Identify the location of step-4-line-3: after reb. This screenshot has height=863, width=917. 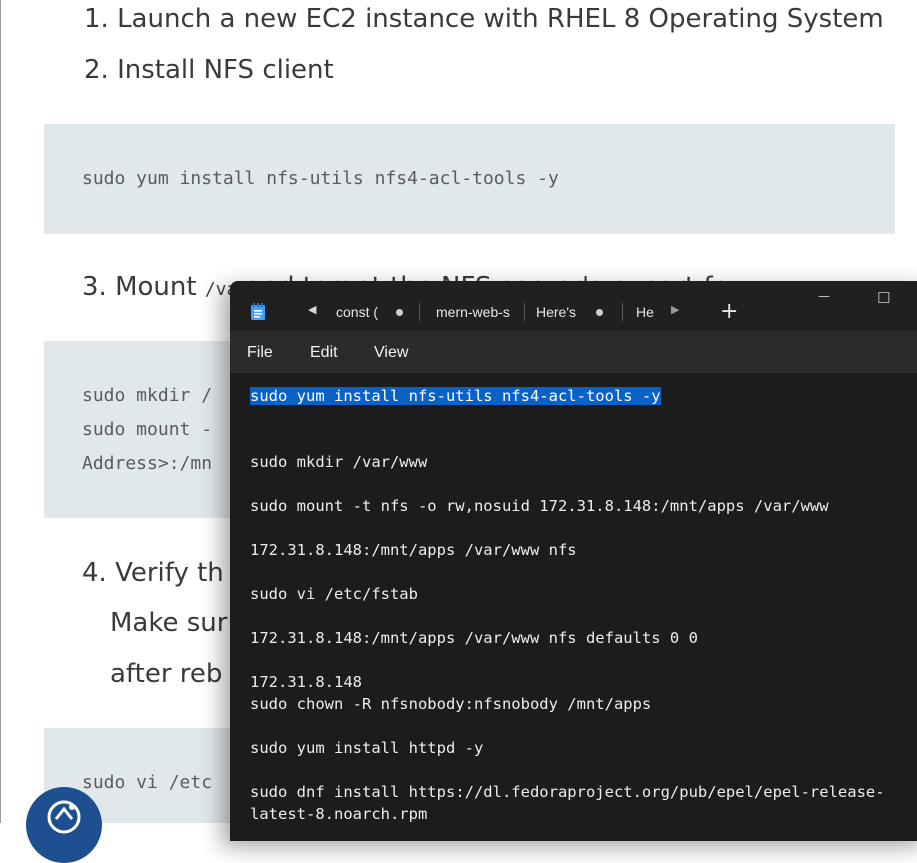
(166, 674).